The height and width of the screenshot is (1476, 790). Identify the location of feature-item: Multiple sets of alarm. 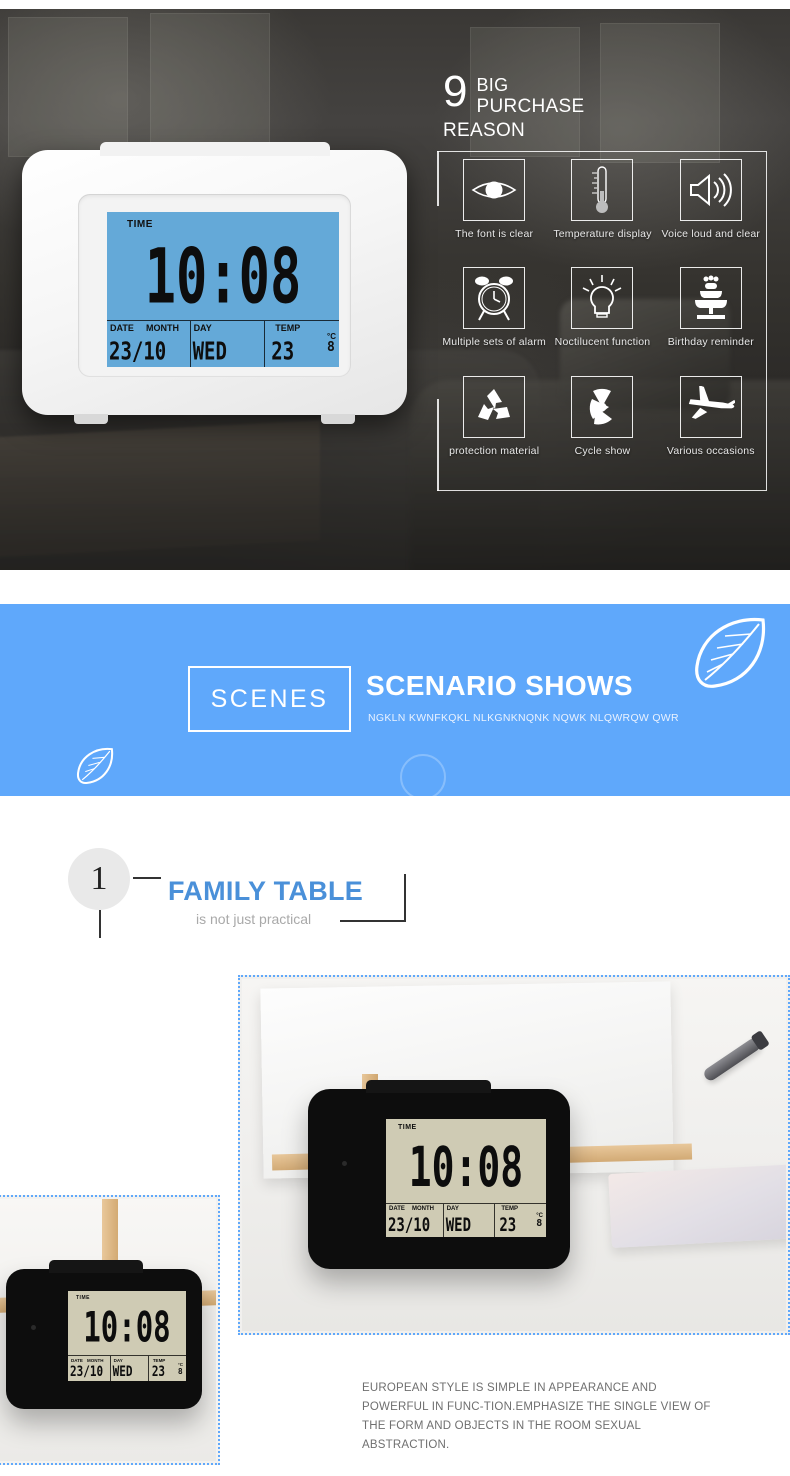
(494, 321).